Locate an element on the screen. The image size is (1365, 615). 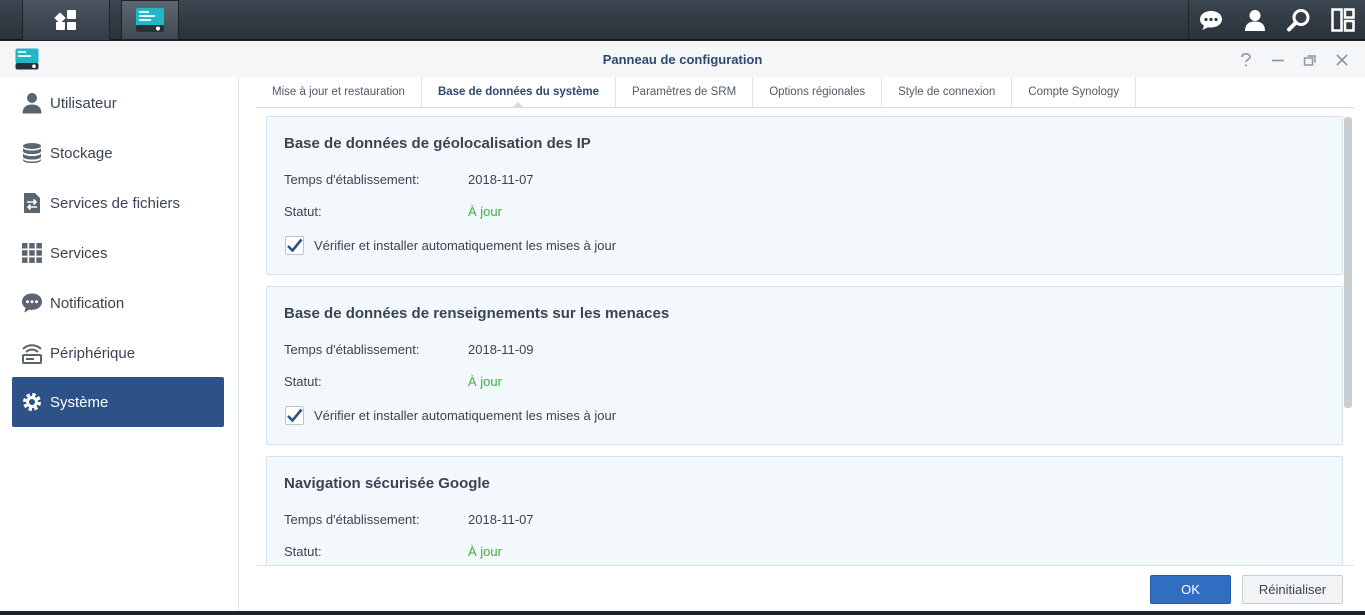
sidebar-item-services: Services is located at coordinates (118, 253).